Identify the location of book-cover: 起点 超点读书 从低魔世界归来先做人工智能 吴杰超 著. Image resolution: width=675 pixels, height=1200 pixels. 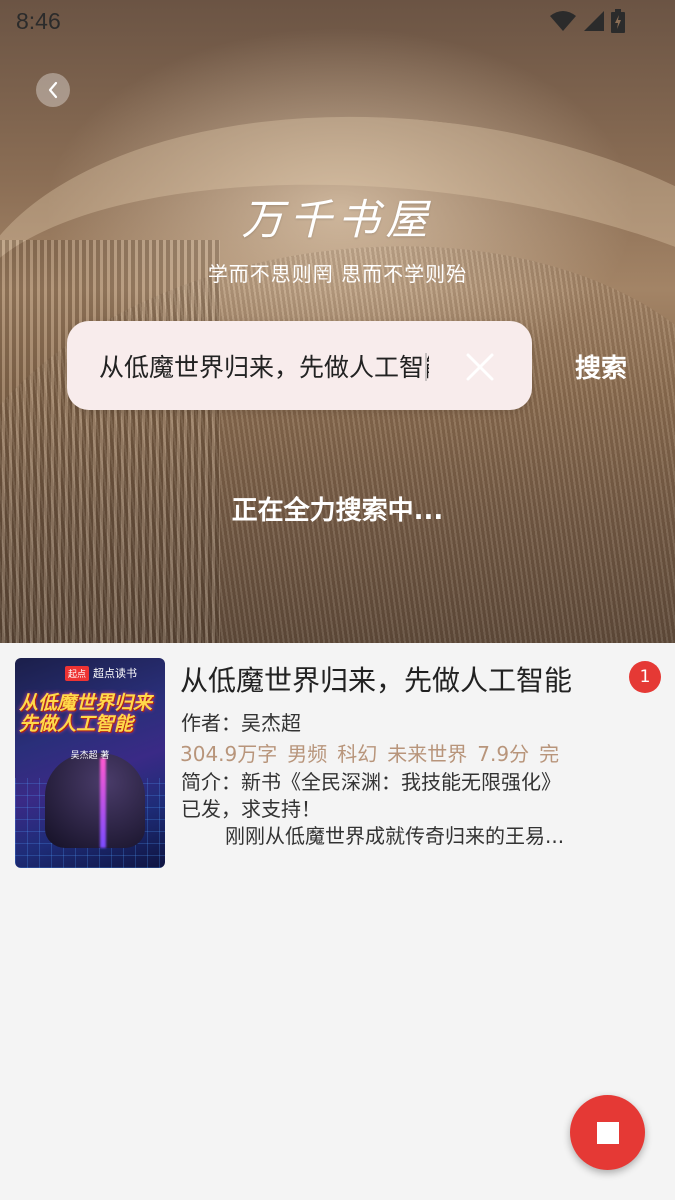
(90, 763).